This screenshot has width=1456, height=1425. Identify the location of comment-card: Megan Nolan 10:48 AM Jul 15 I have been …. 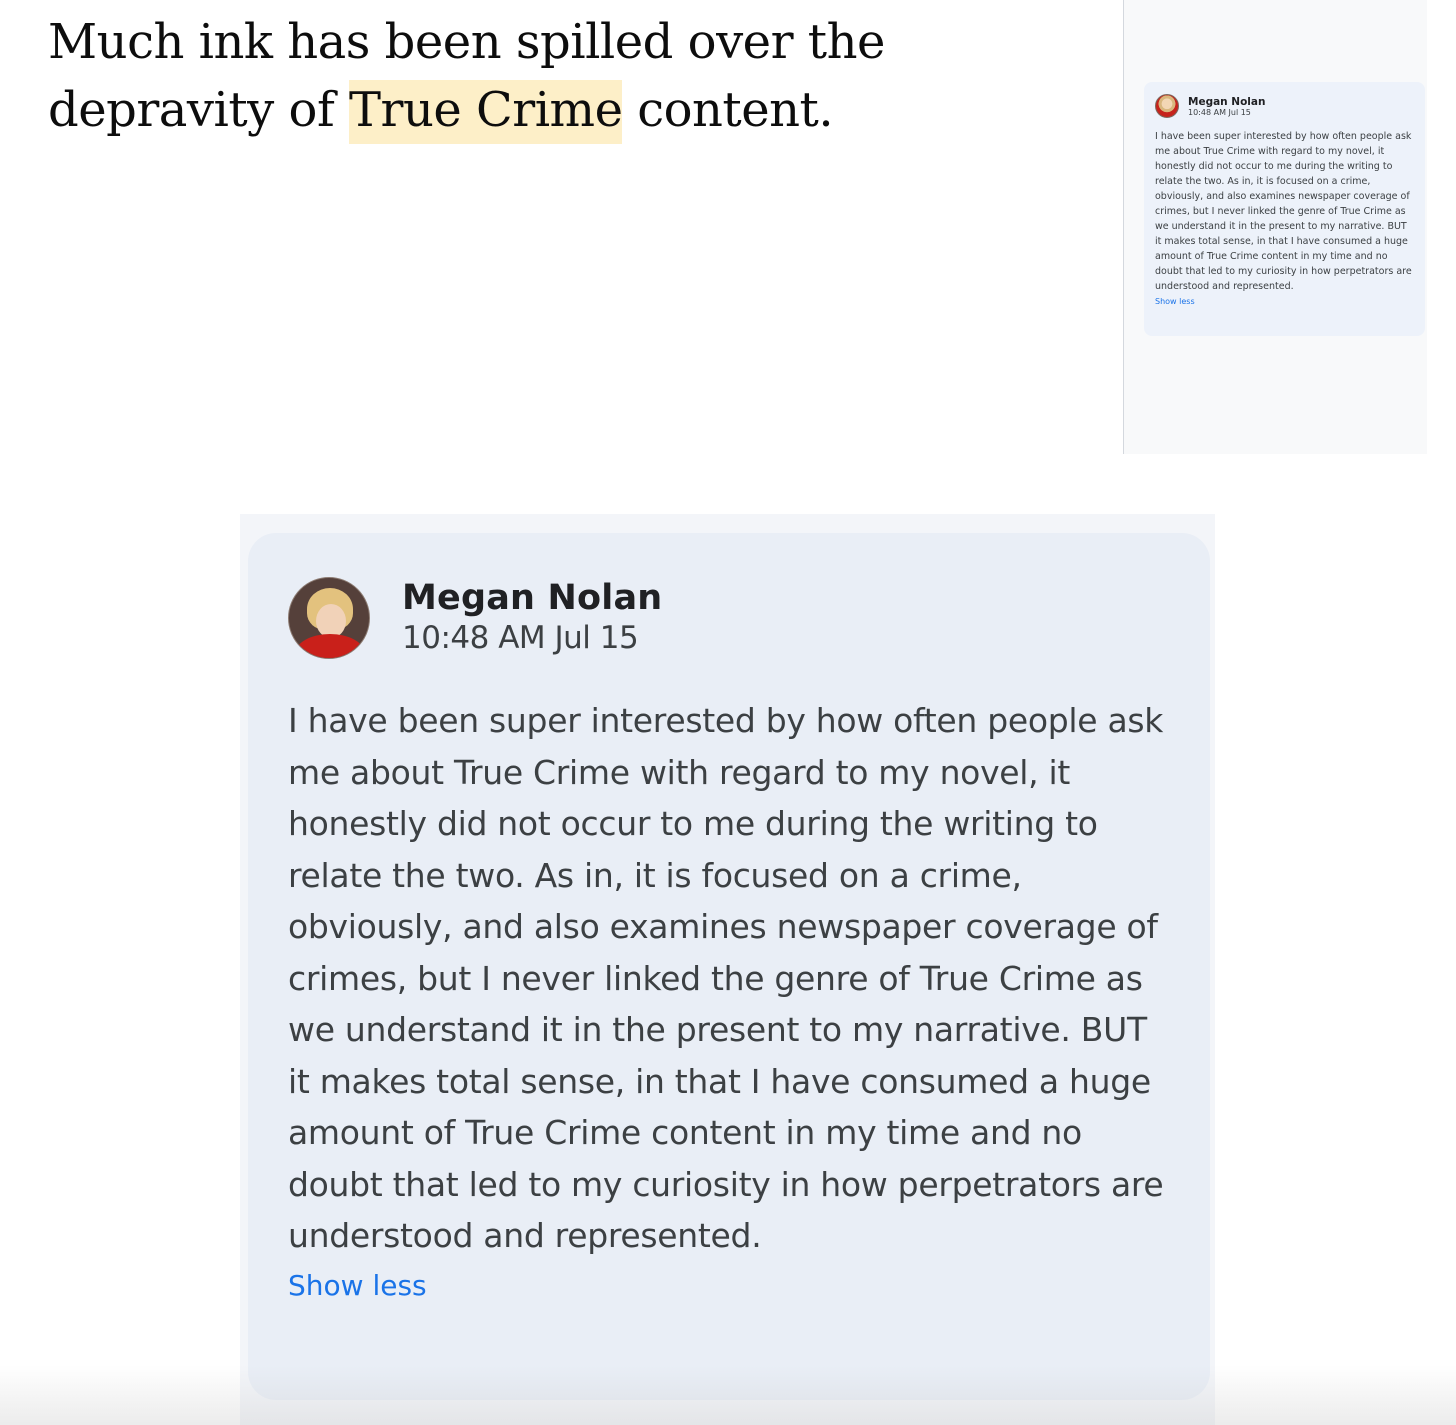
(1284, 209).